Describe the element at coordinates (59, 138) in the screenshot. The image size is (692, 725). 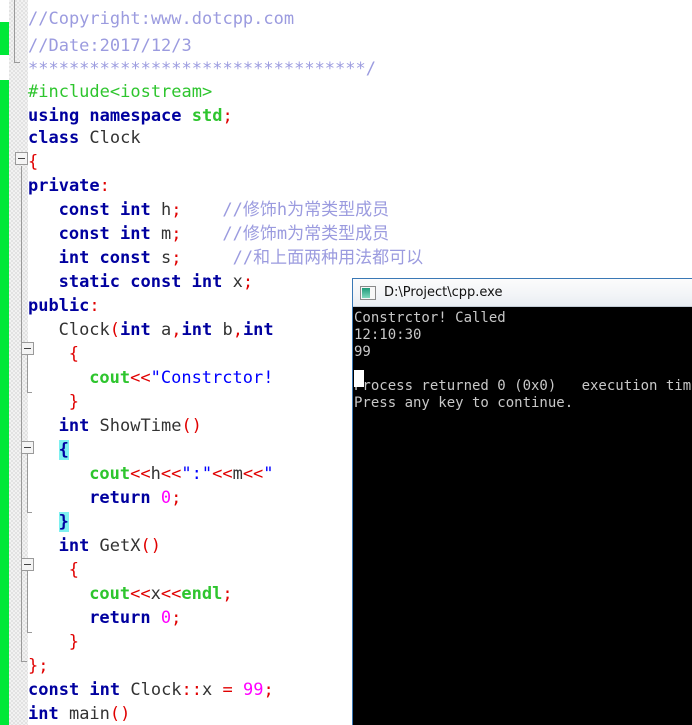
I see `code-token: class` at that location.